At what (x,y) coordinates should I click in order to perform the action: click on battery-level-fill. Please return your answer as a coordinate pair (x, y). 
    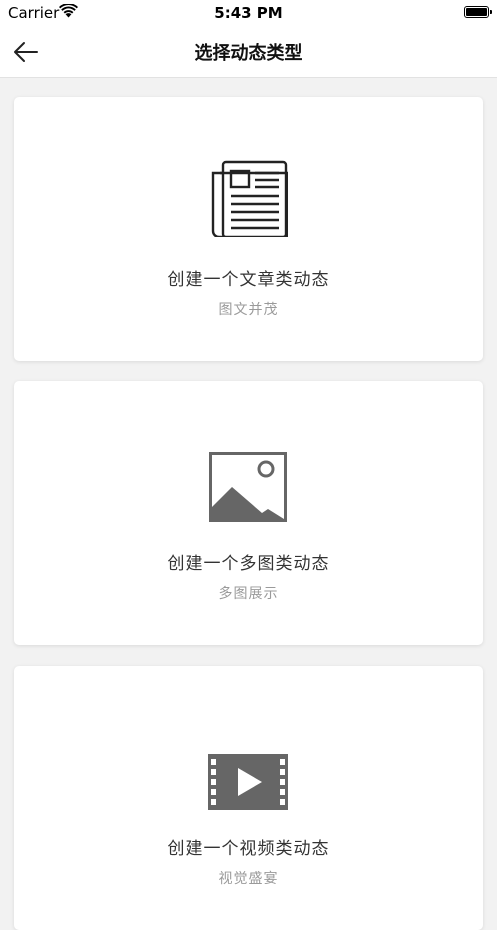
    Looking at the image, I should click on (476, 12).